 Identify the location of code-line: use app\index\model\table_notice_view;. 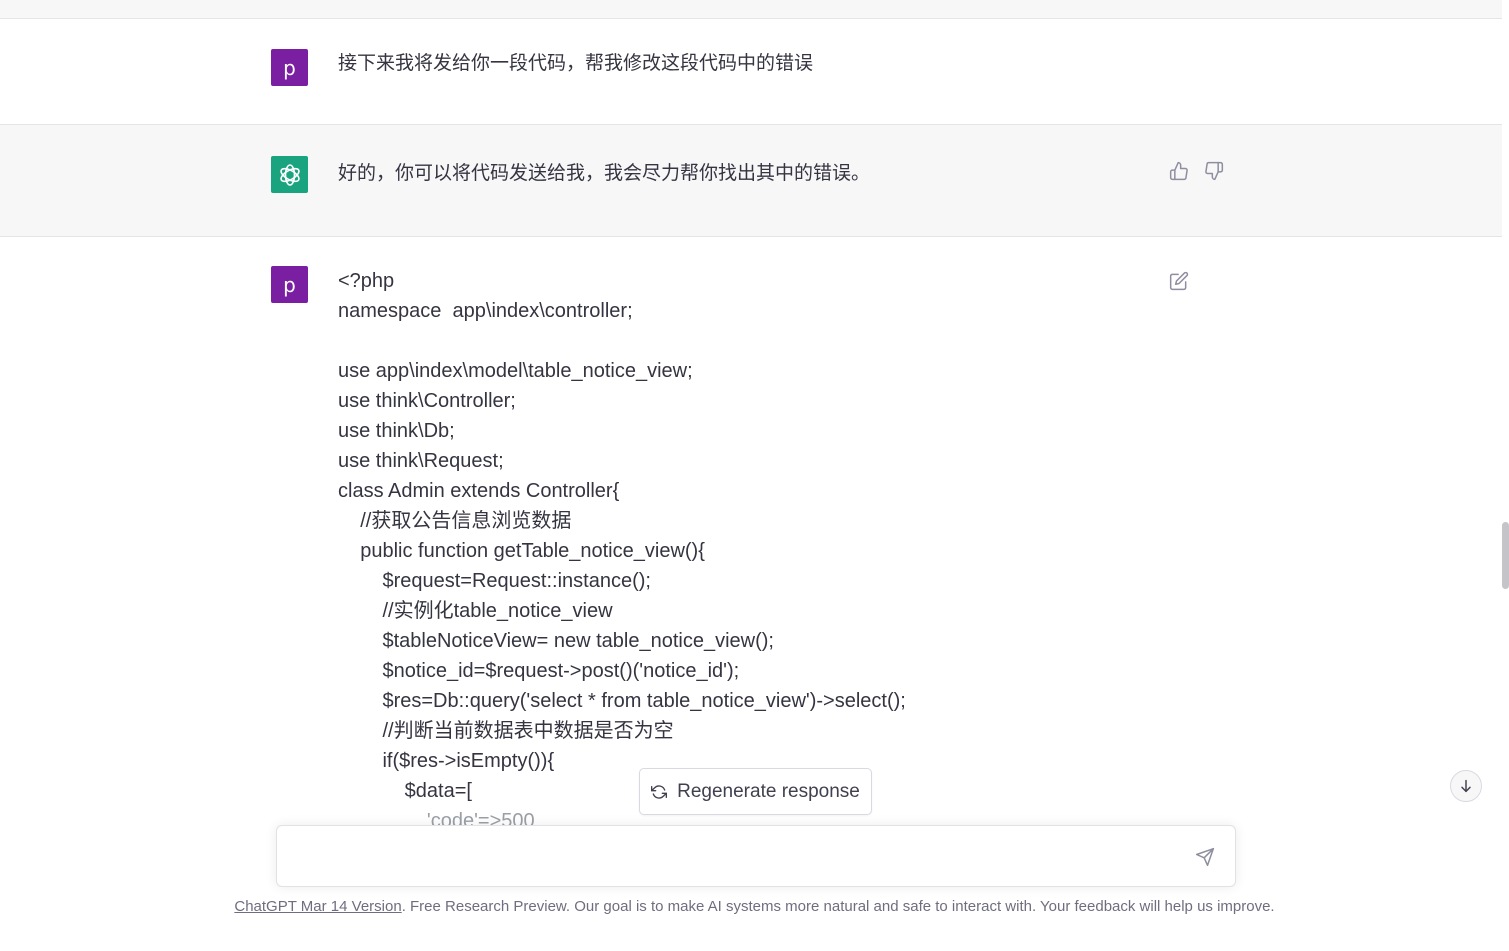
(515, 371).